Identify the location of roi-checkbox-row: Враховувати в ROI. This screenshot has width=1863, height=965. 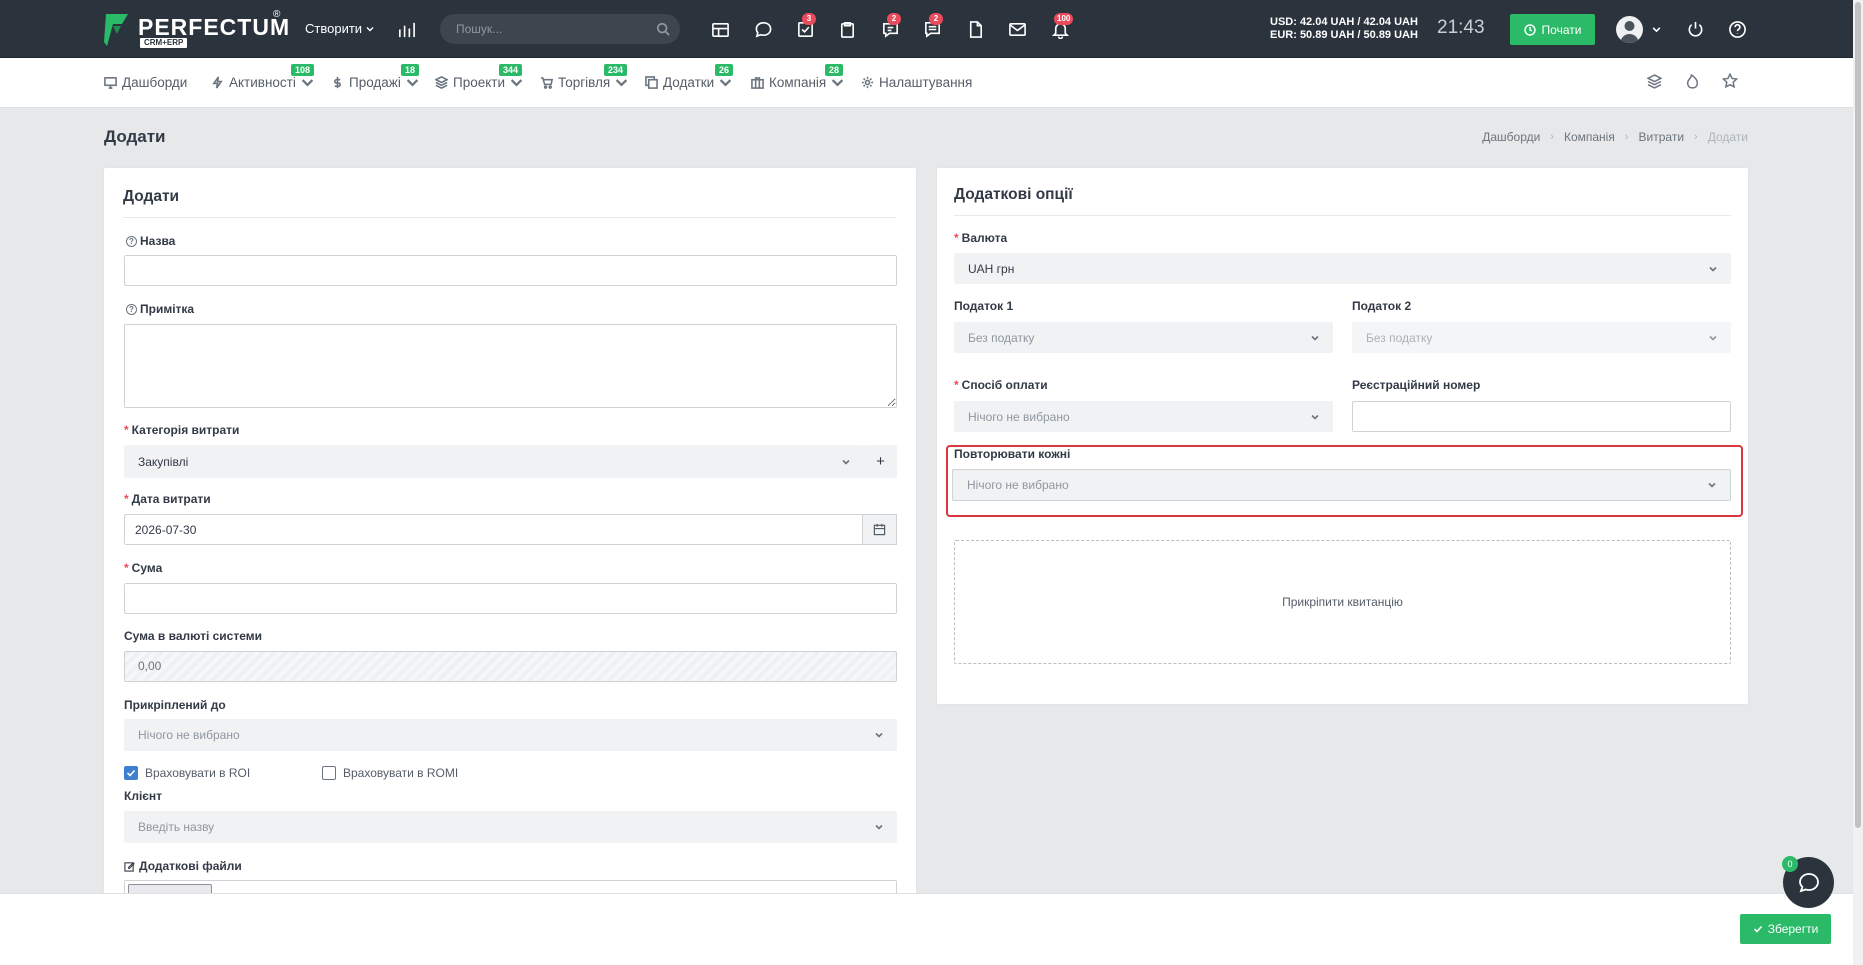
(187, 773).